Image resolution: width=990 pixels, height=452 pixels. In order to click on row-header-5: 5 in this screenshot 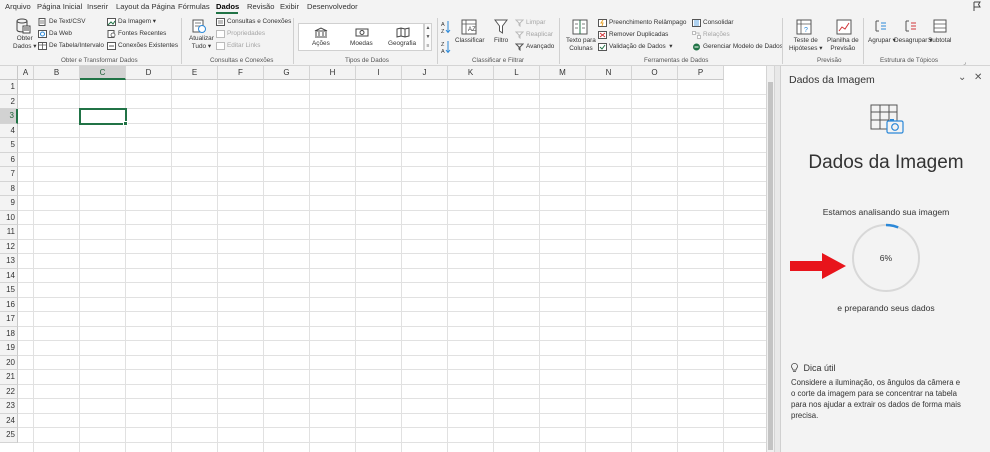, I will do `click(9, 145)`.